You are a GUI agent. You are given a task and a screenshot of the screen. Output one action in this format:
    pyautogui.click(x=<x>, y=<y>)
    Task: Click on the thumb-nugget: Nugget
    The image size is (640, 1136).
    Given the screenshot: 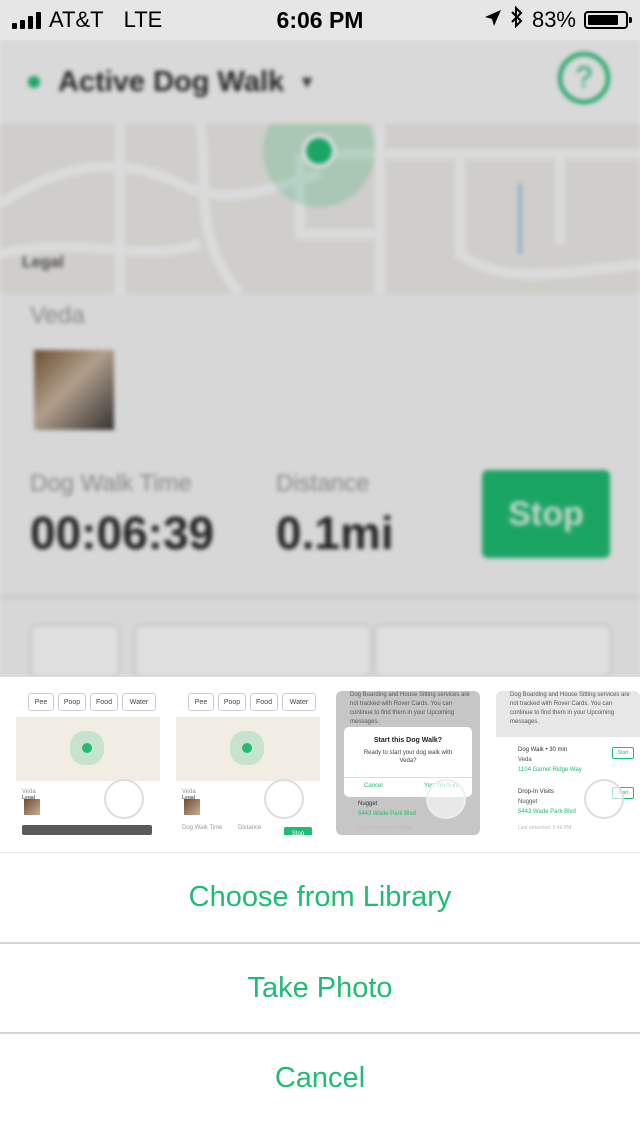 What is the action you would take?
    pyautogui.click(x=368, y=804)
    